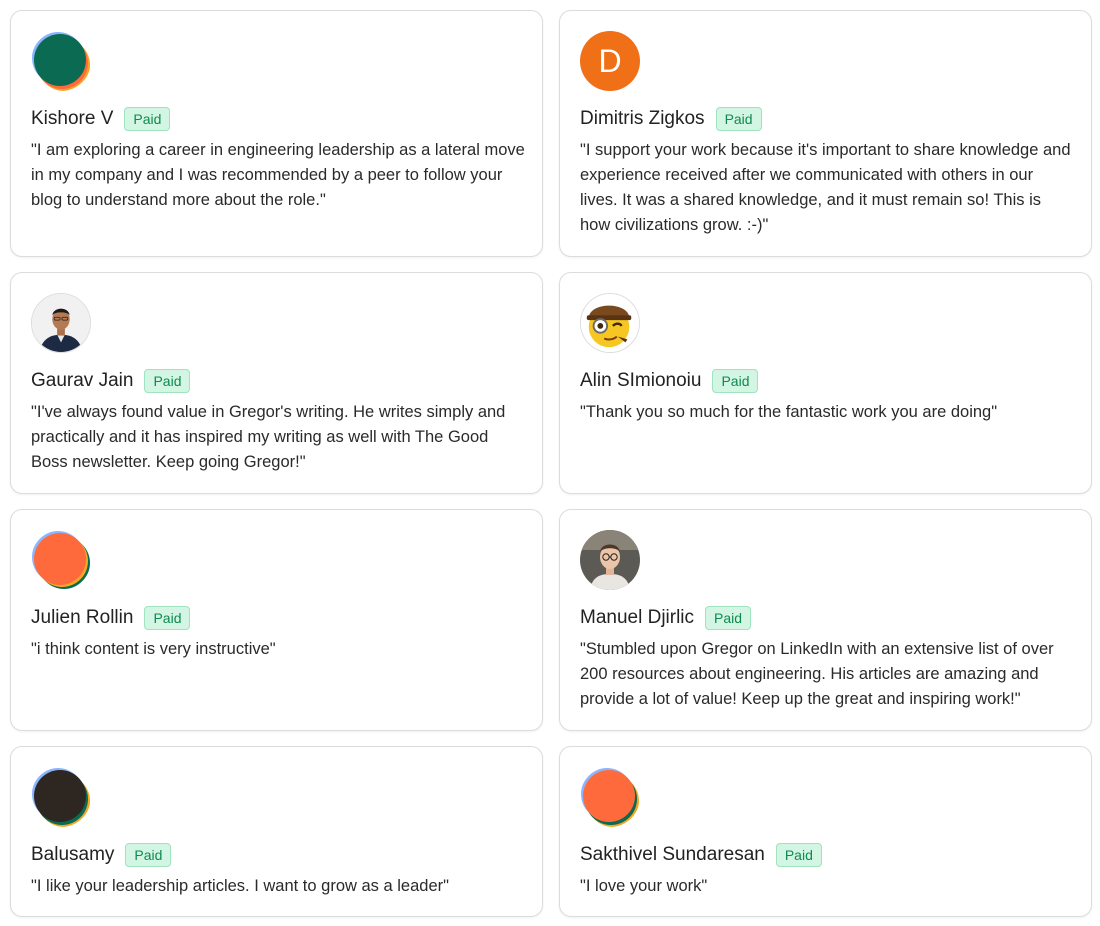 The image size is (1100, 926). I want to click on user-name: Alin SImionoiu, so click(641, 380).